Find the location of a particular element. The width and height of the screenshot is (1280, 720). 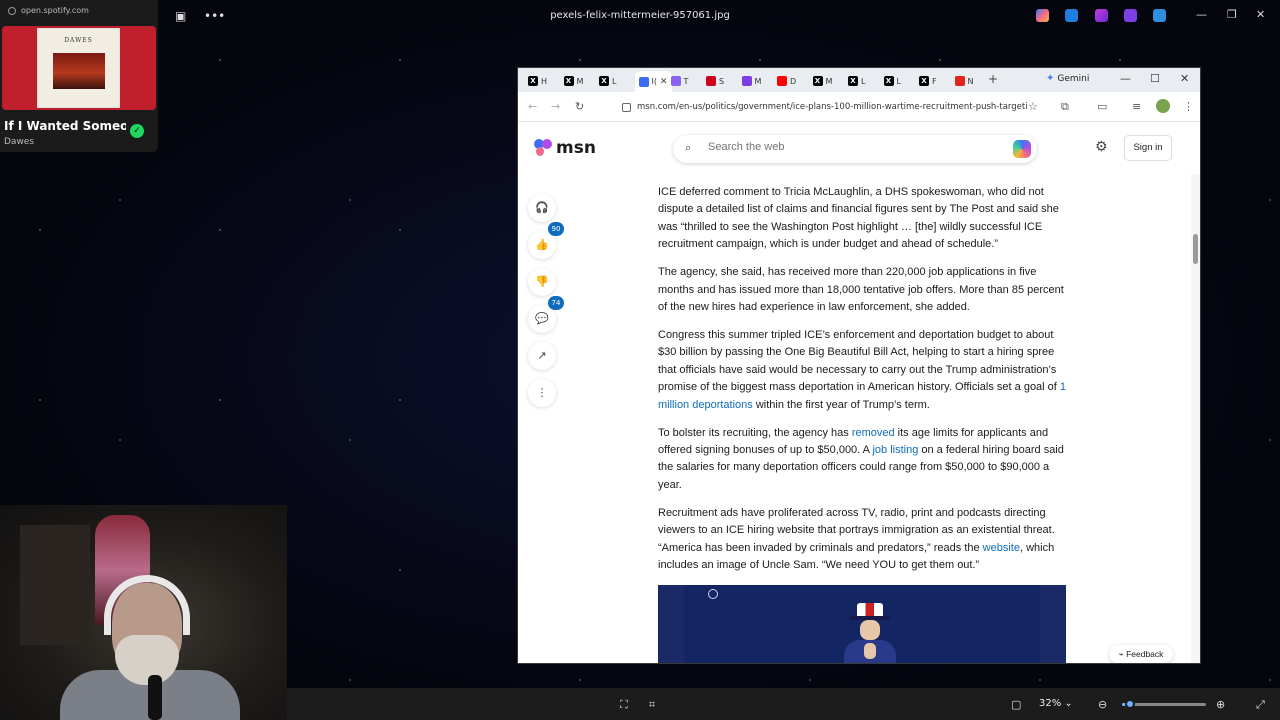

browser-tab: D is located at coordinates (786, 81).